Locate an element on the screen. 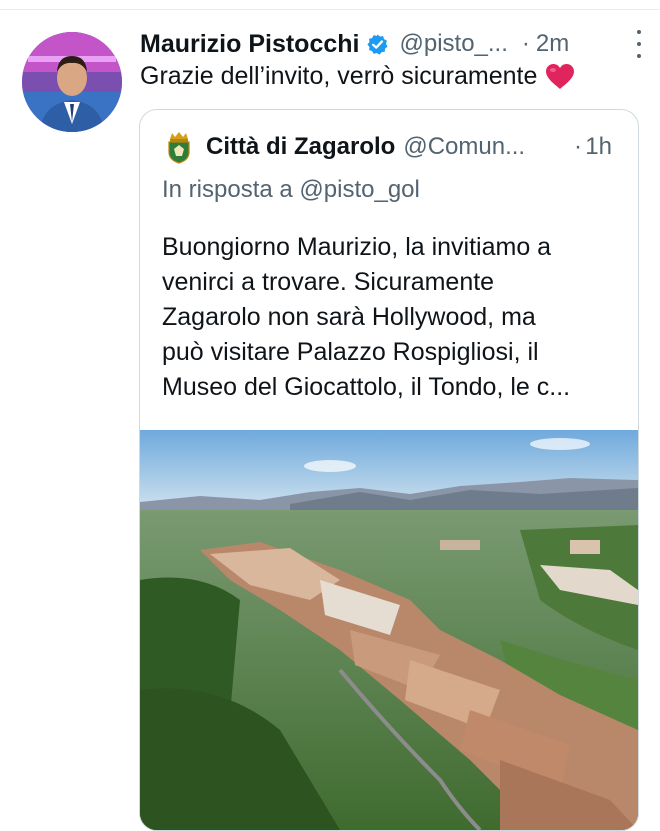  reply-context: In risposta a @pisto_gol is located at coordinates (291, 190).